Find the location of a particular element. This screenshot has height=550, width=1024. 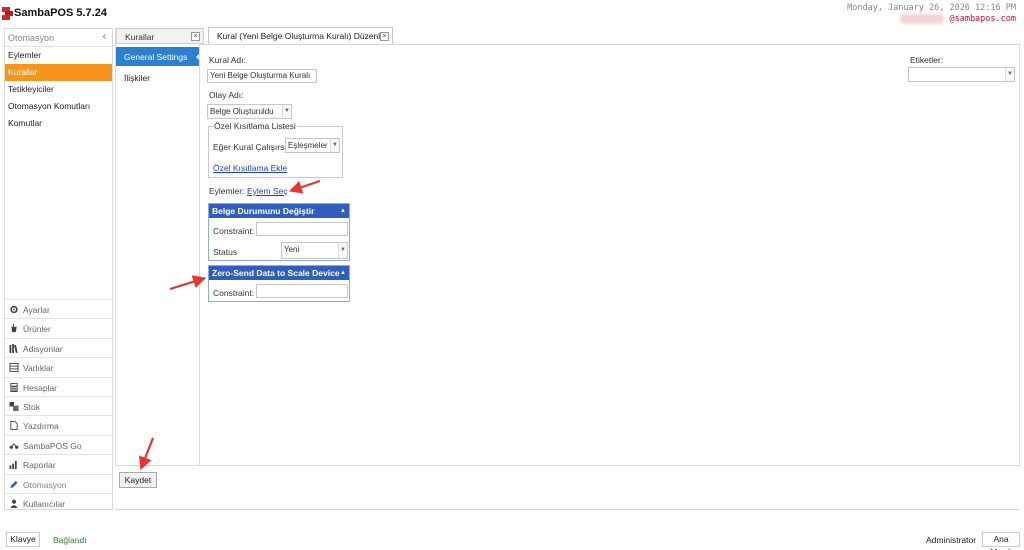

connection-status: Bağlandı is located at coordinates (70, 540).